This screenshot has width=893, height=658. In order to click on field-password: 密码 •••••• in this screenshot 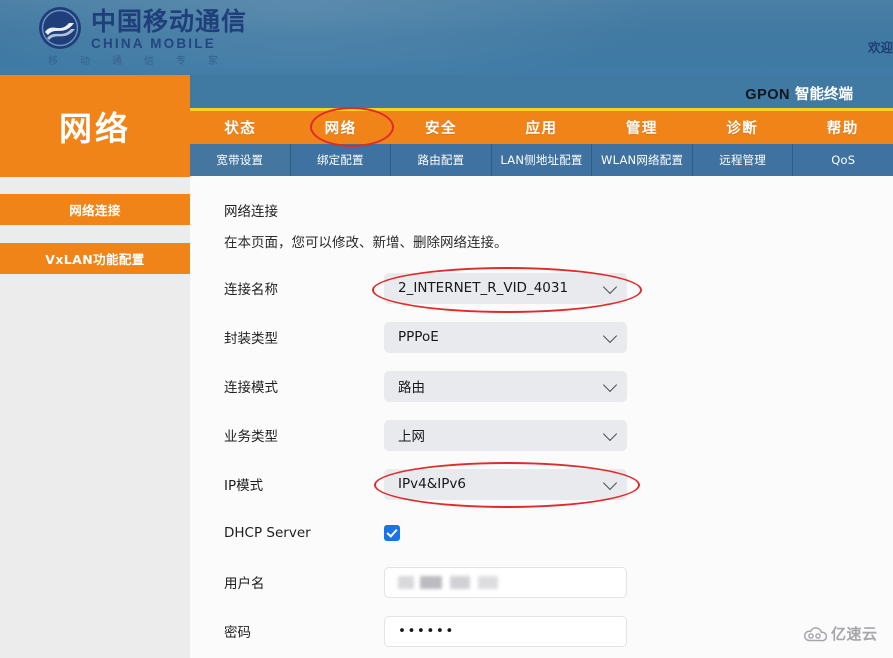, I will do `click(544, 631)`.